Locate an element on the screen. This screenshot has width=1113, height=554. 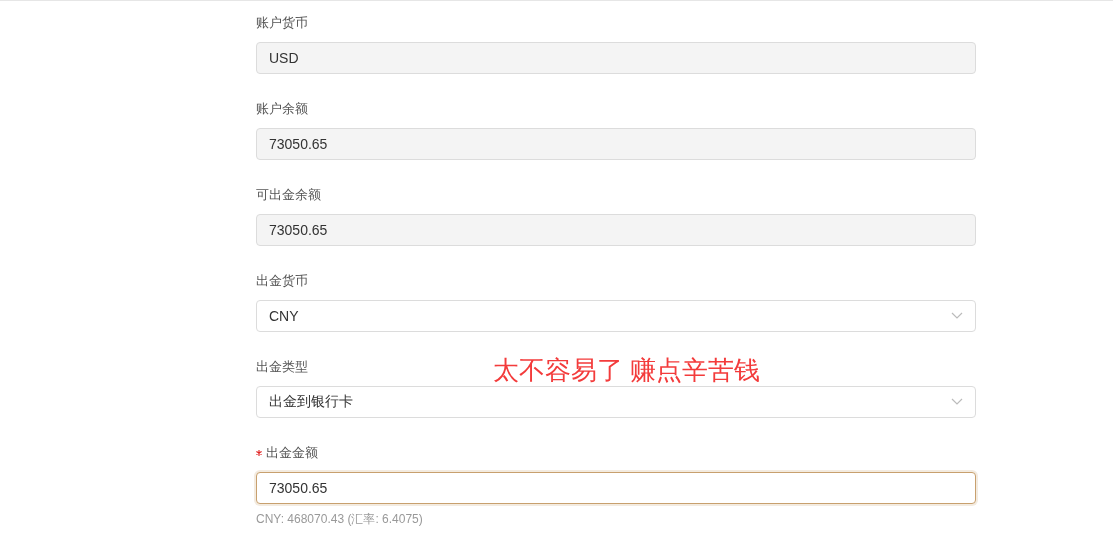
amount-input: 73050.65 is located at coordinates (616, 488).